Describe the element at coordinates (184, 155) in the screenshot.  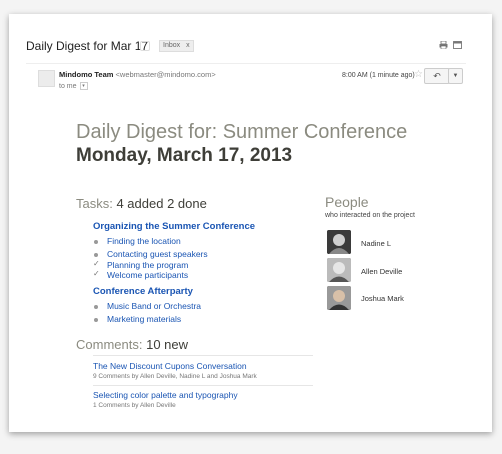
I see `digest-date: Monday, March 17, 2013` at that location.